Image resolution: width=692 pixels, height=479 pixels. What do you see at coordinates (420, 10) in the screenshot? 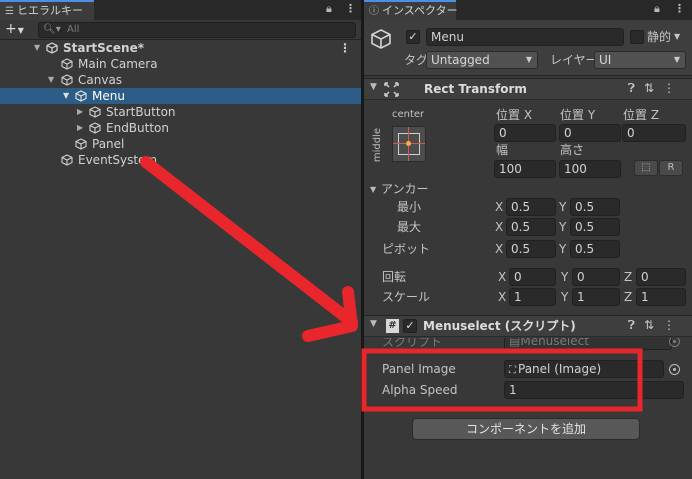
I see `inspector-tab-label: インスペクター` at bounding box center [420, 10].